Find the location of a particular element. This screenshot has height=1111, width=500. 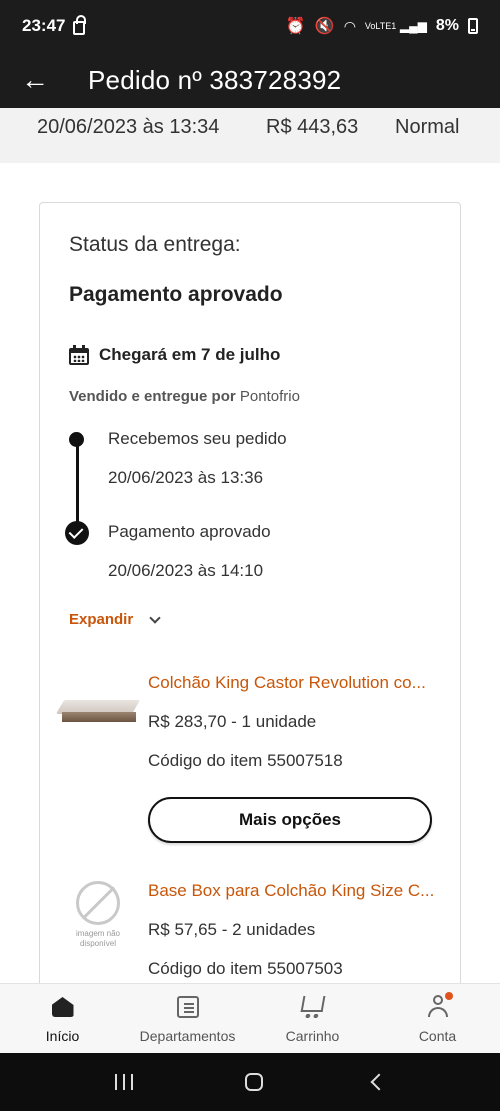

calendar-icon is located at coordinates (79, 355).